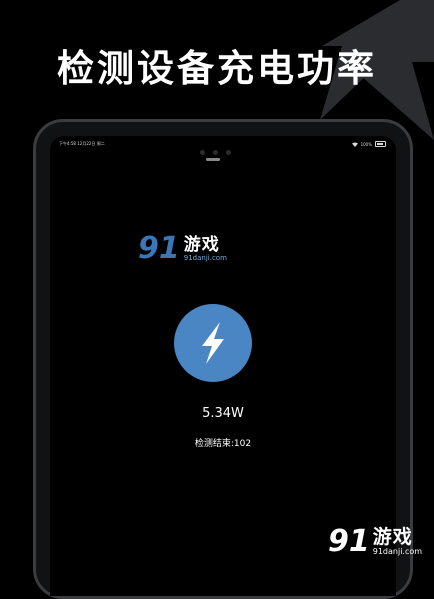  I want to click on sheet-grabber-handle, so click(213, 159).